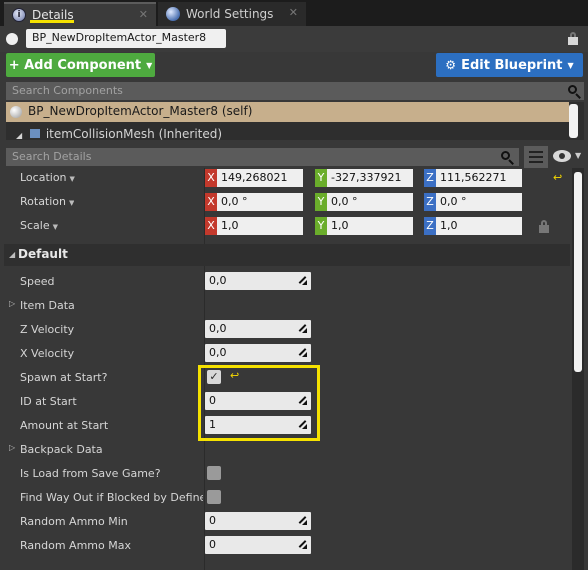 The image size is (588, 570). Describe the element at coordinates (19, 135) in the screenshot. I see `expand-arrow-icon: ◢` at that location.